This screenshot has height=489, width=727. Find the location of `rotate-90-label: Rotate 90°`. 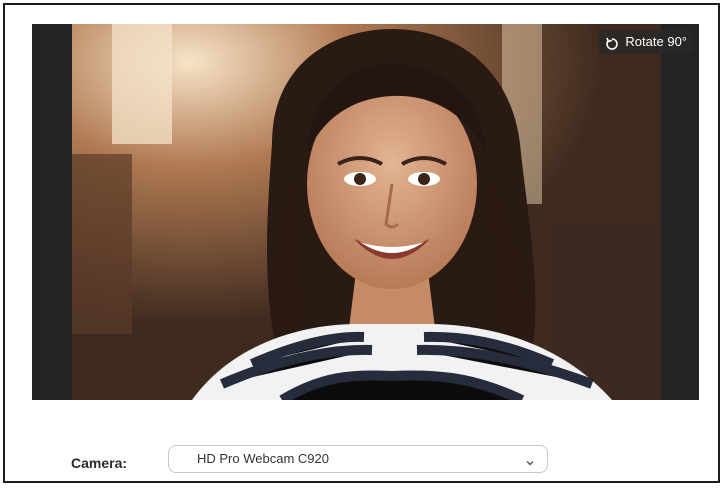

rotate-90-label: Rotate 90° is located at coordinates (656, 41).